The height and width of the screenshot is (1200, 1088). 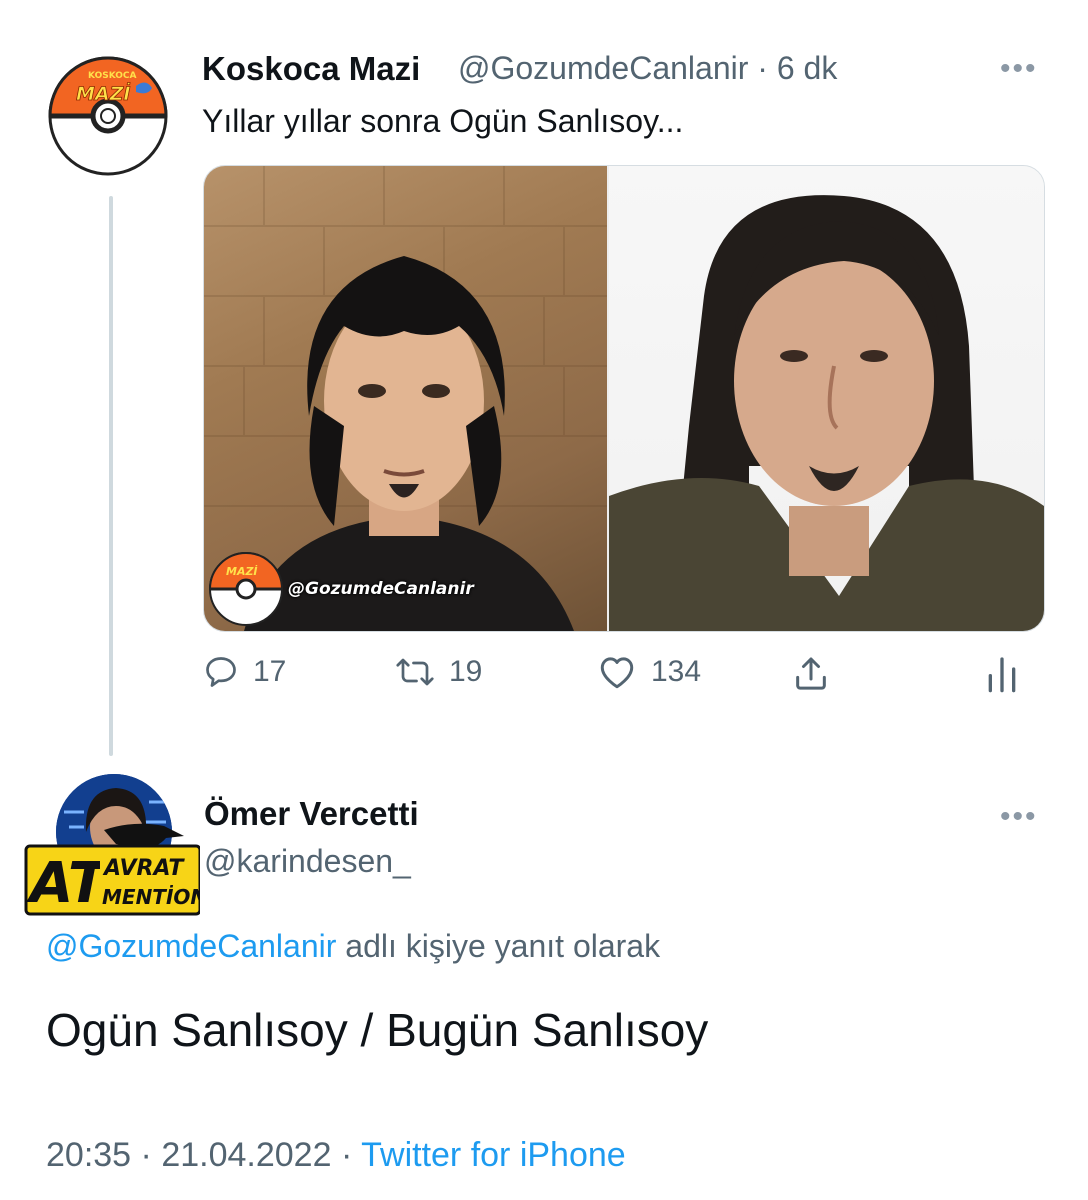 I want to click on retweet-icon, so click(x=415, y=672).